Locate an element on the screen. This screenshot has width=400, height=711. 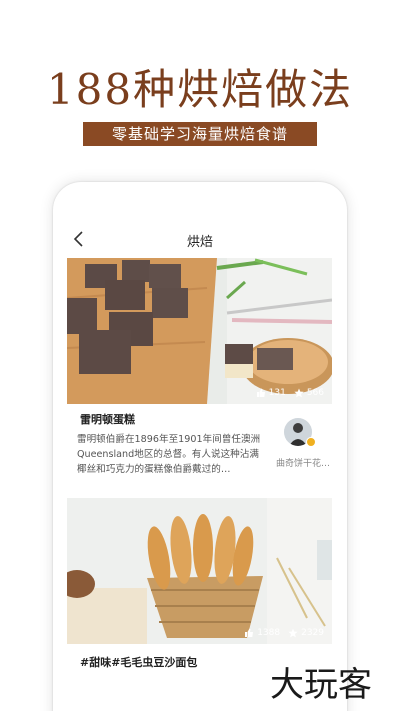
recipe-image-lamington: 131 566 is located at coordinates (199, 331).